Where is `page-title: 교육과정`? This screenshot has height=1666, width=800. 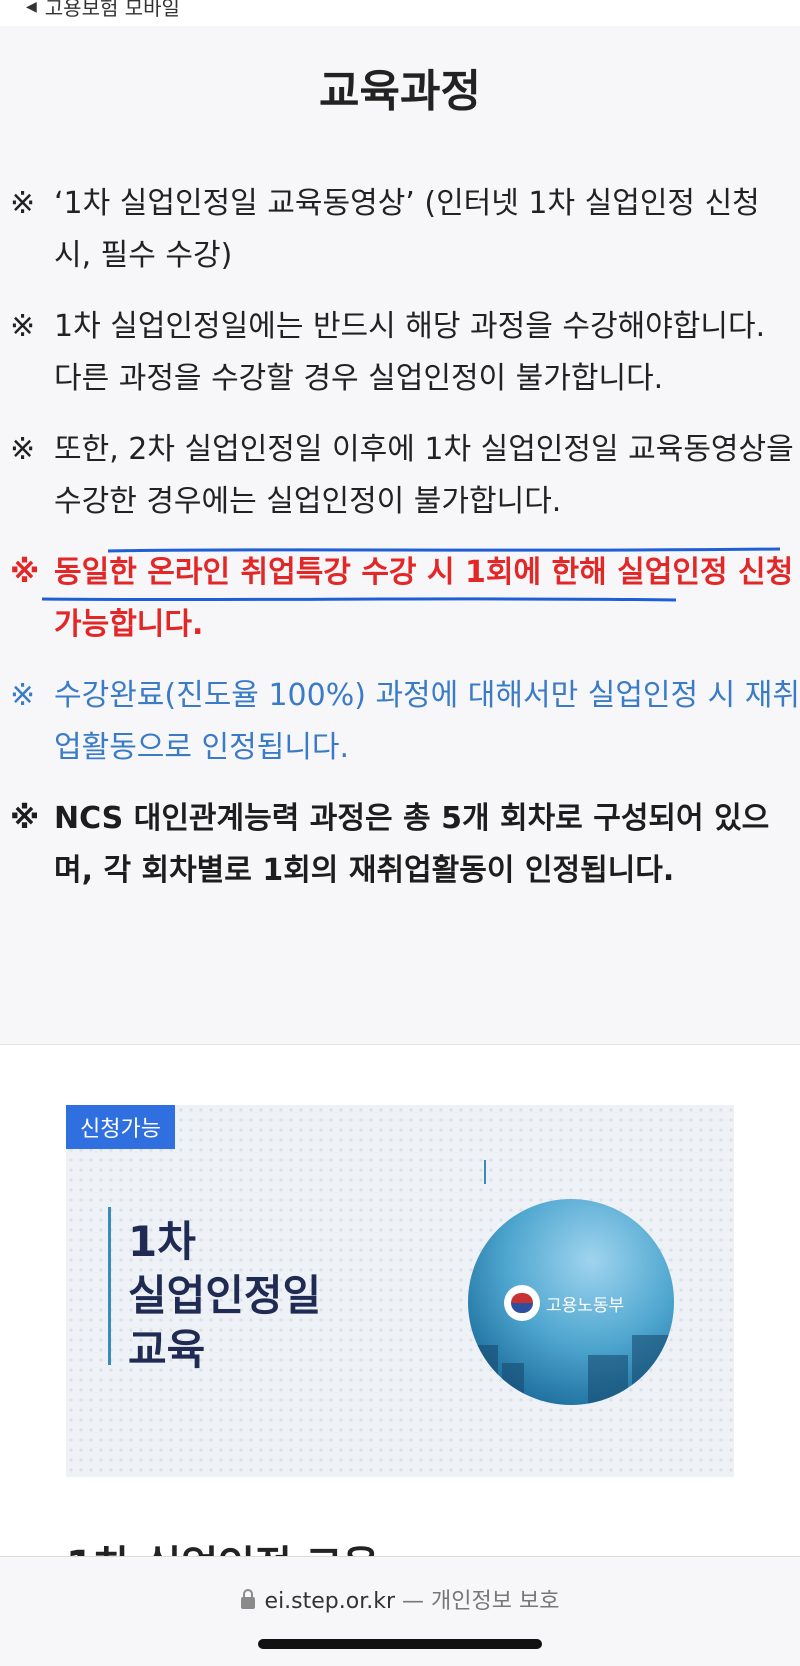
page-title: 교육과정 is located at coordinates (400, 91).